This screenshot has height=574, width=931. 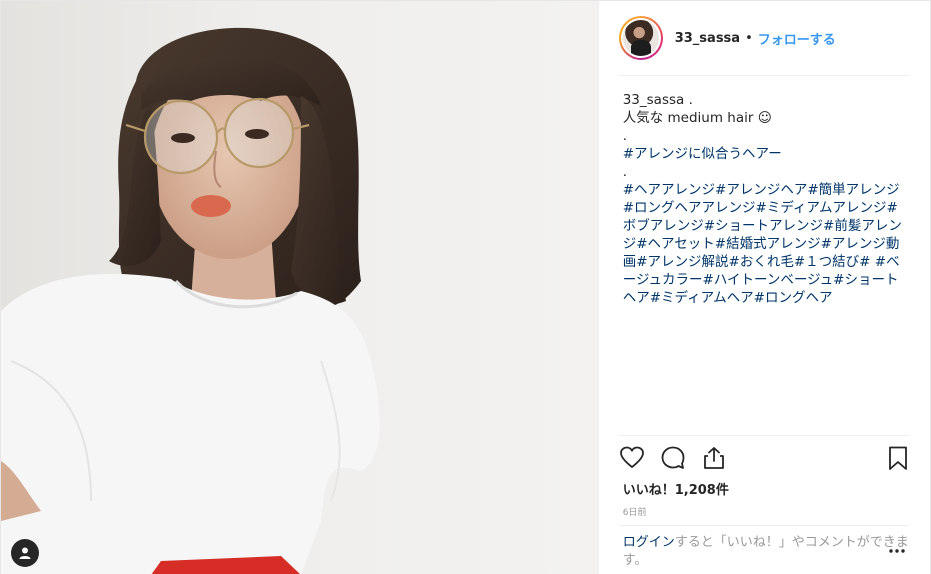 I want to click on caption-username: 33_sassa, so click(x=654, y=100).